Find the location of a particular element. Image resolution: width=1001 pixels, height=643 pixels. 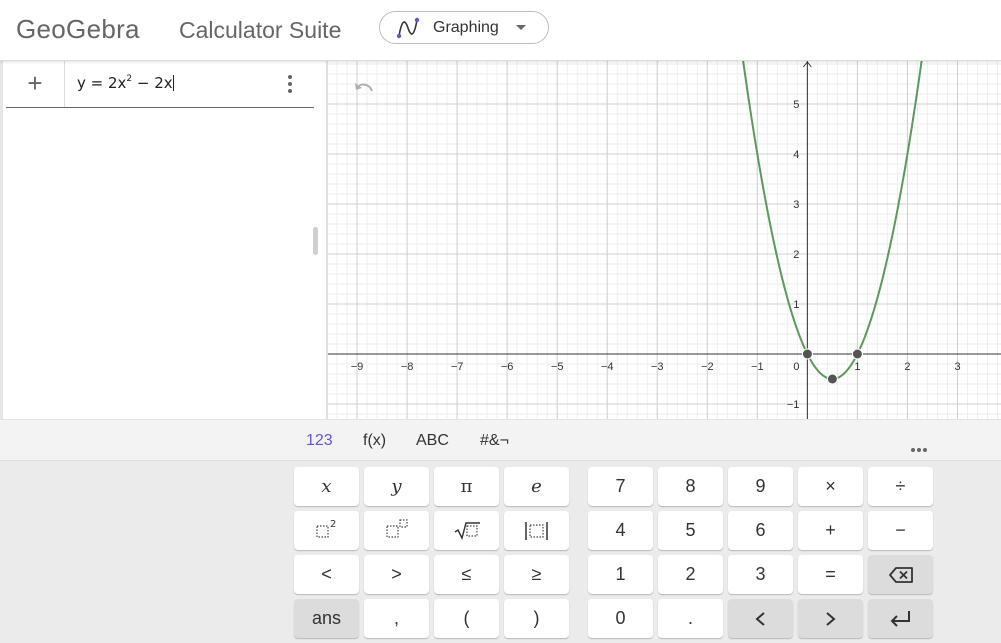

key-pi: π is located at coordinates (466, 486).